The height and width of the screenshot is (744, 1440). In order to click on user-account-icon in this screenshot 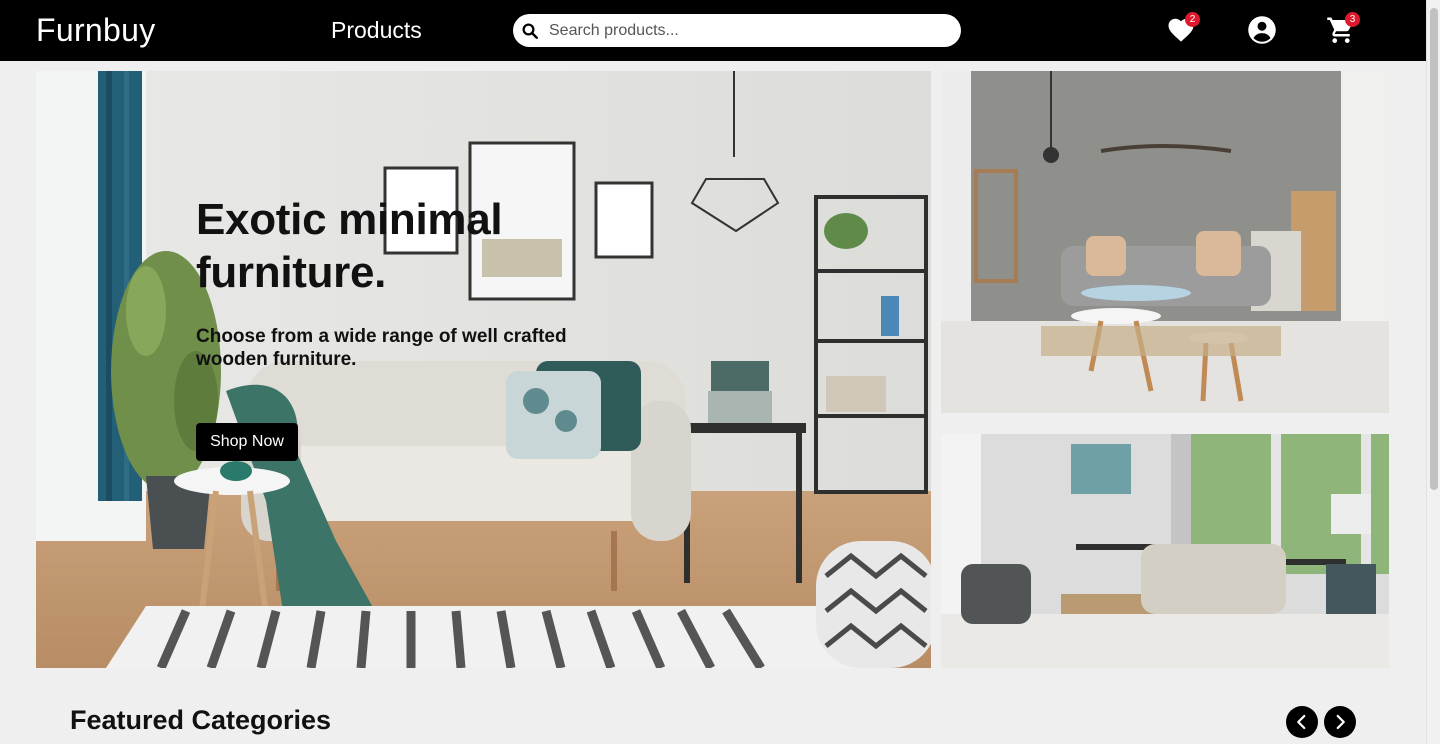, I will do `click(1262, 30)`.